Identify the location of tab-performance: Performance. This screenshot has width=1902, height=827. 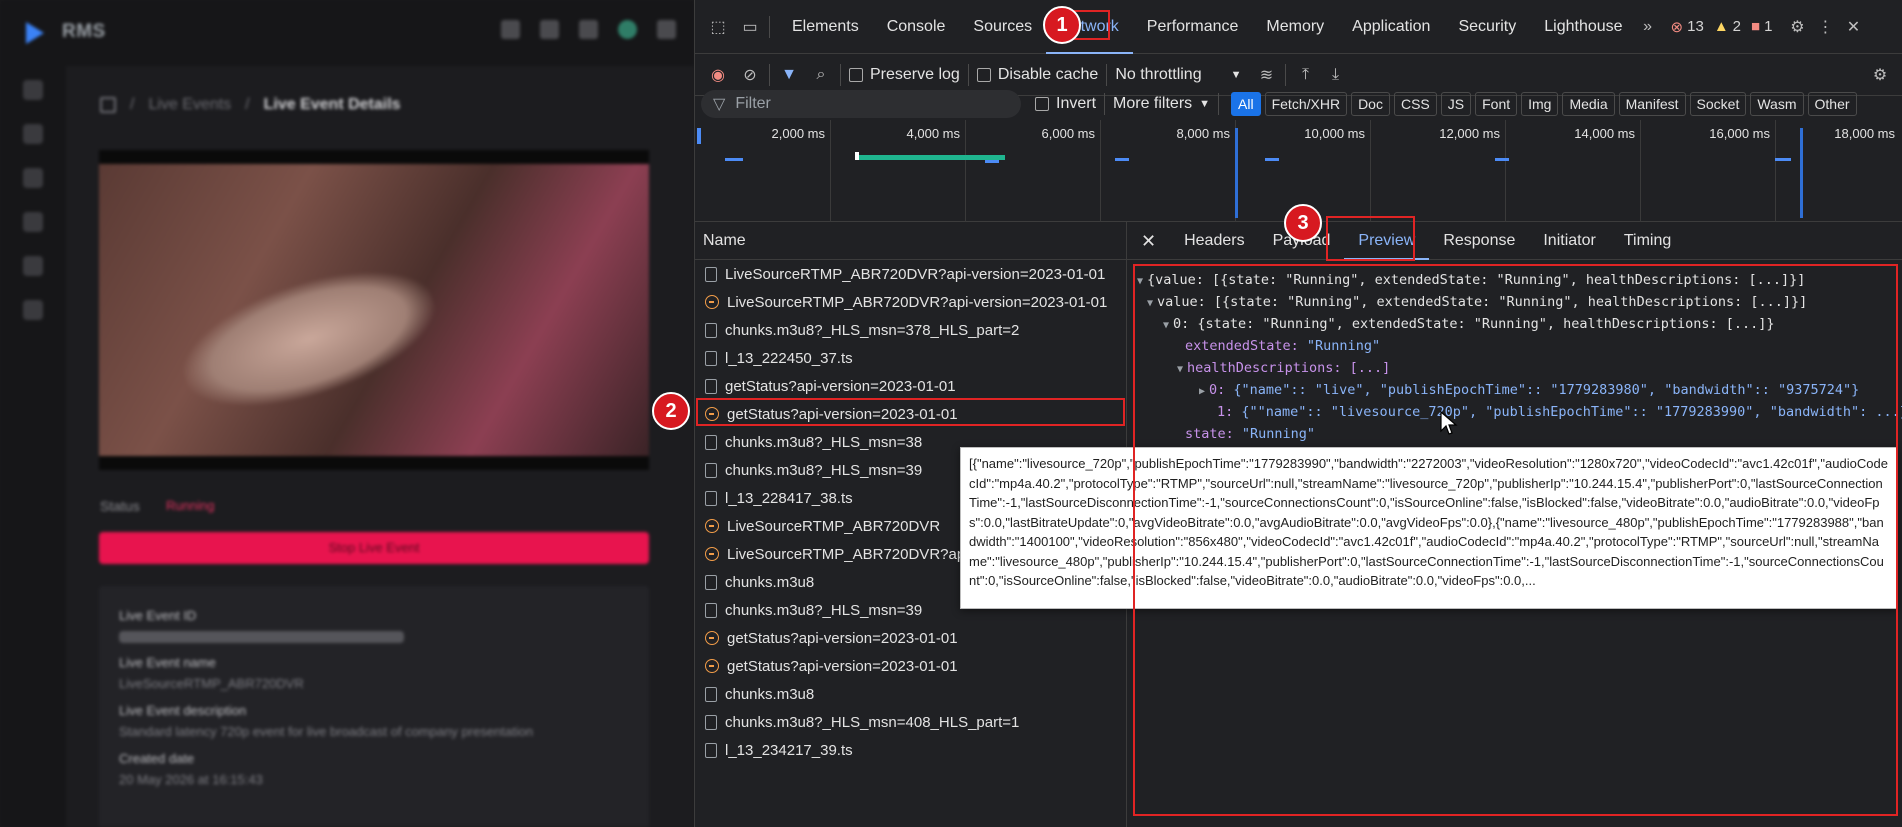
(1193, 27).